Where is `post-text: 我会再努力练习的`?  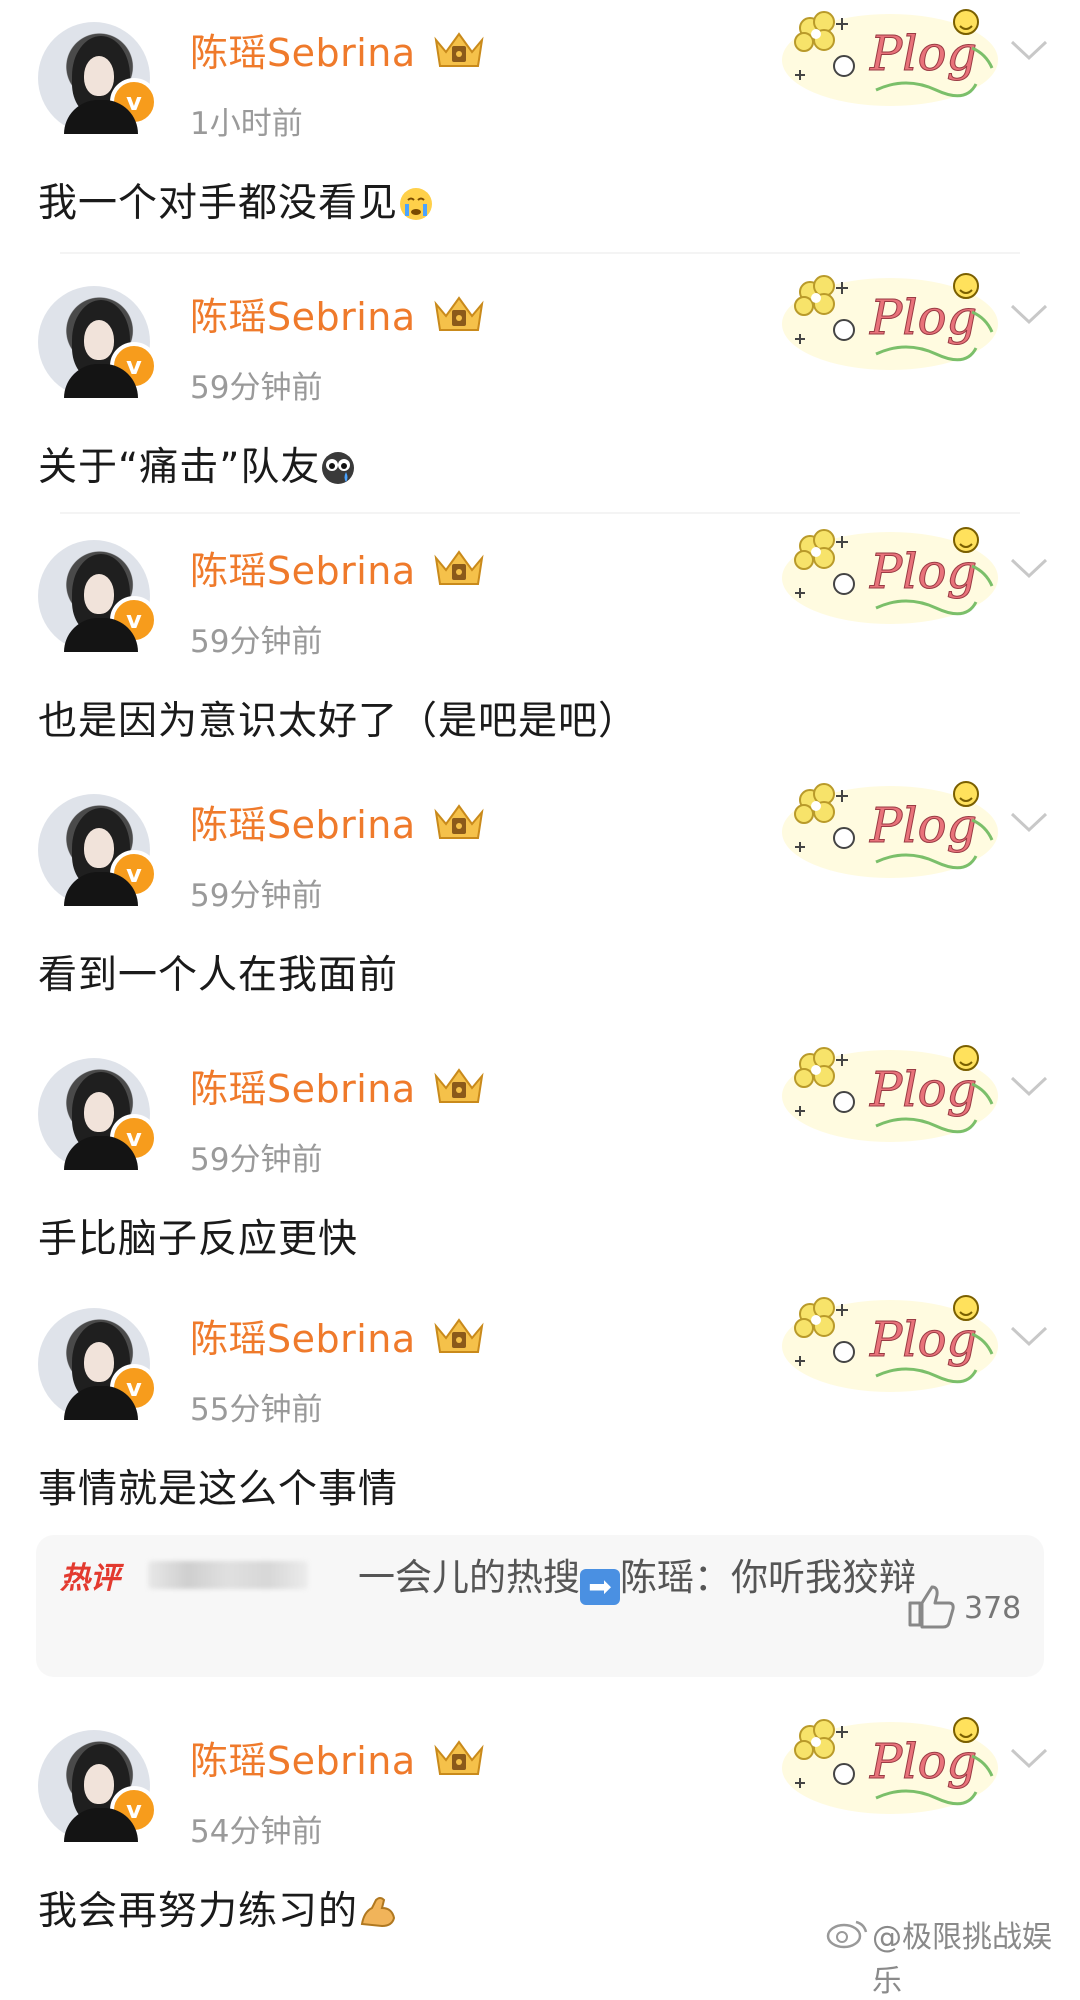 post-text: 我会再努力练习的 is located at coordinates (218, 1908).